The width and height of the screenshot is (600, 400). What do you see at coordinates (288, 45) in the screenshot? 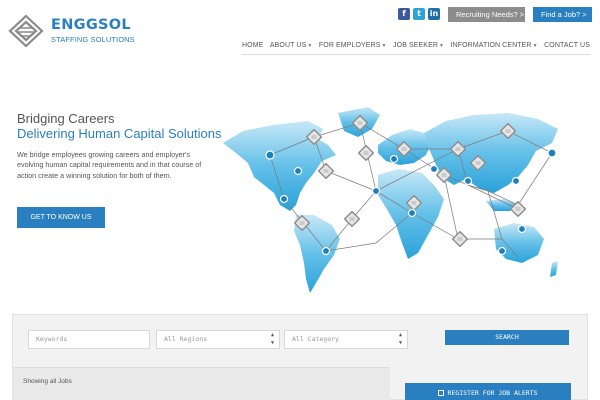
I see `nav-label: ABOUT US` at bounding box center [288, 45].